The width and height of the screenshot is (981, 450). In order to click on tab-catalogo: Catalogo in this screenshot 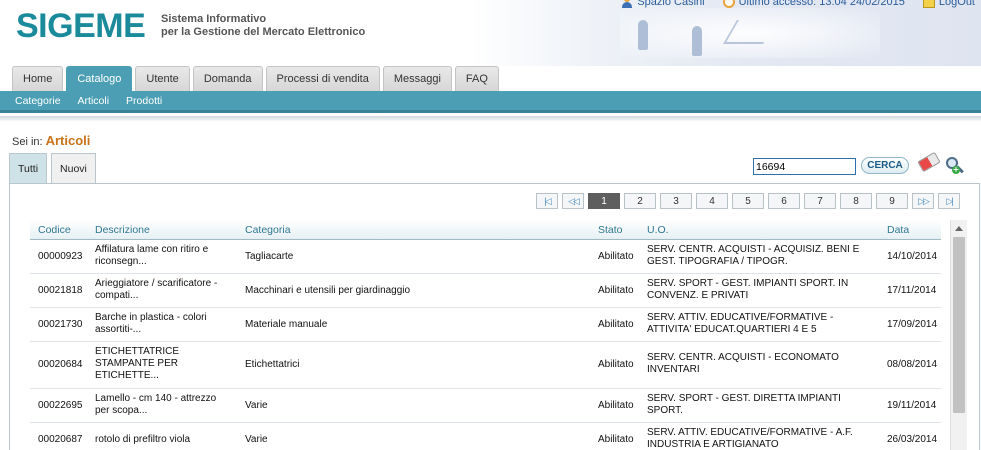, I will do `click(99, 78)`.